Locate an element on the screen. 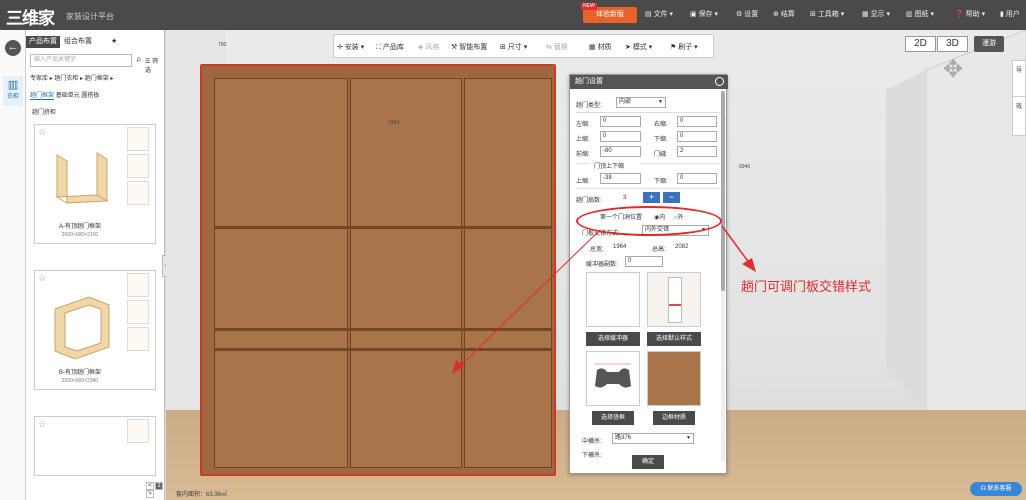 The height and width of the screenshot is (500, 1026). door-count-label: 趟门扇数: is located at coordinates (589, 201).